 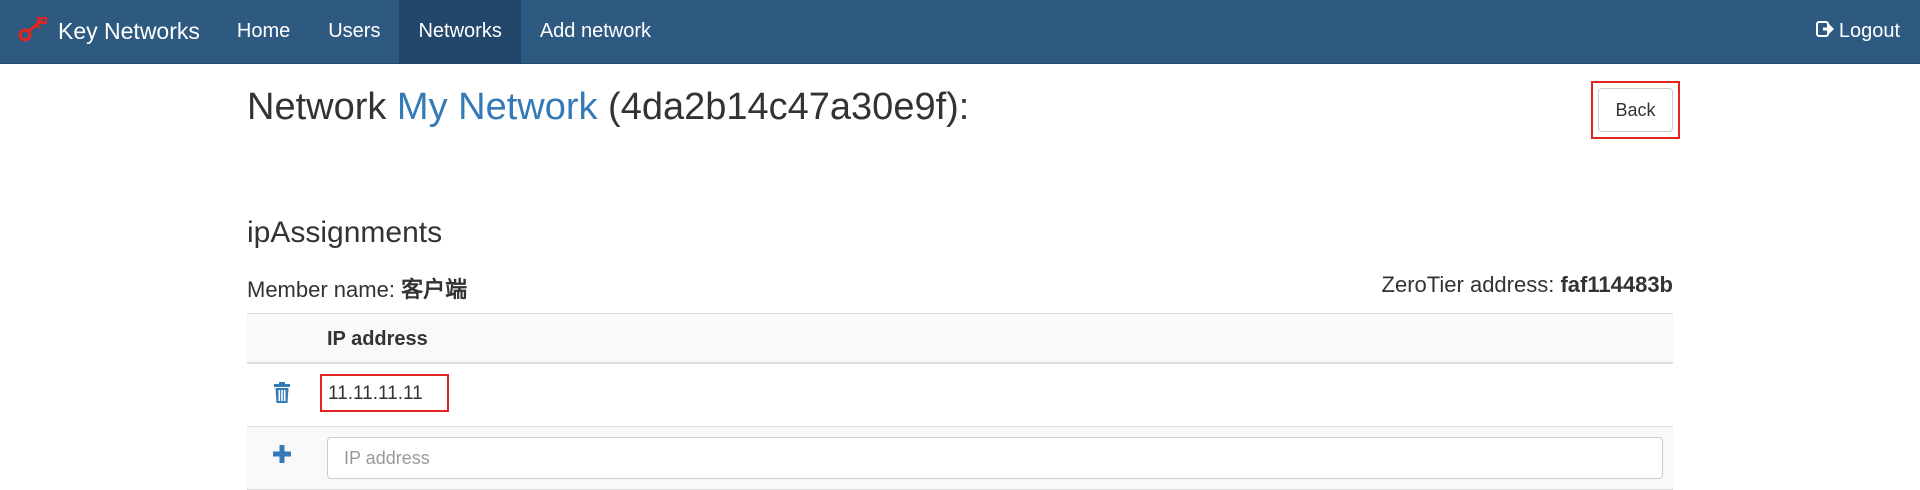 What do you see at coordinates (322, 107) in the screenshot?
I see `title-prefix: Network` at bounding box center [322, 107].